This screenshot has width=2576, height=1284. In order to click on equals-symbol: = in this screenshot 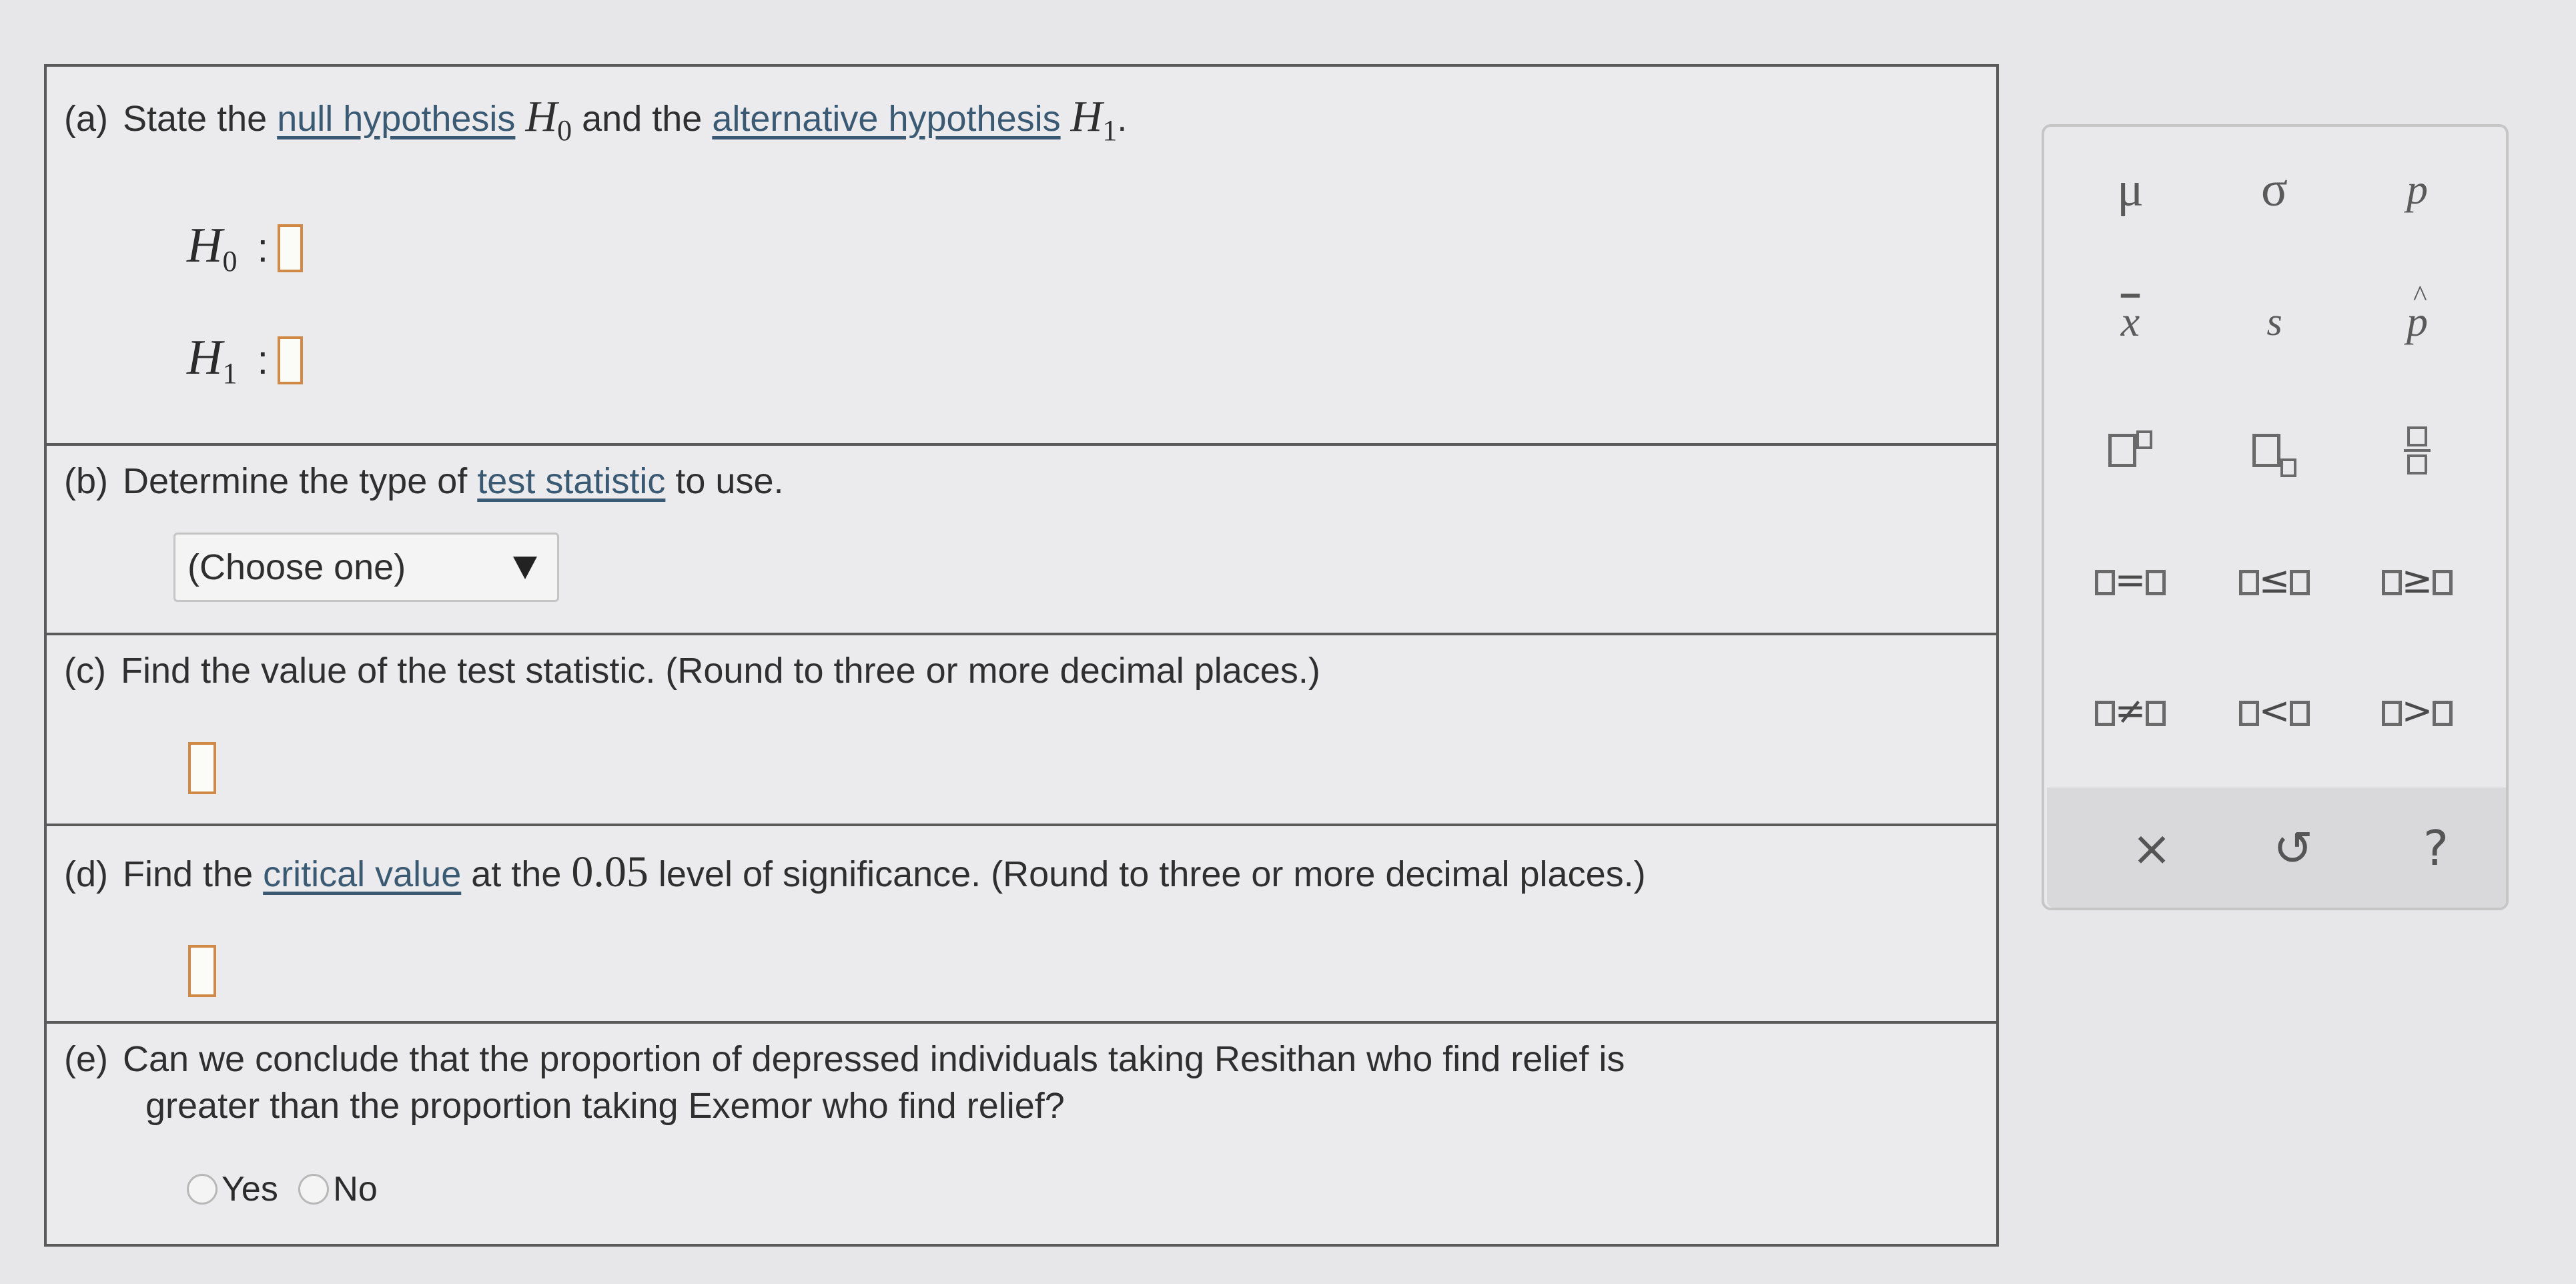, I will do `click(2130, 580)`.